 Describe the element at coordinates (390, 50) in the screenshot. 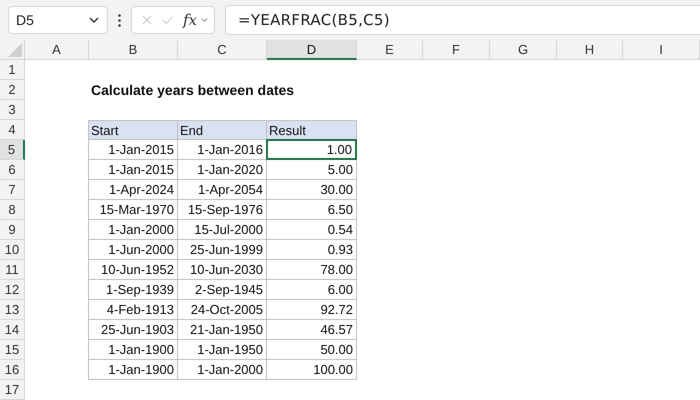

I see `column-header: E` at that location.